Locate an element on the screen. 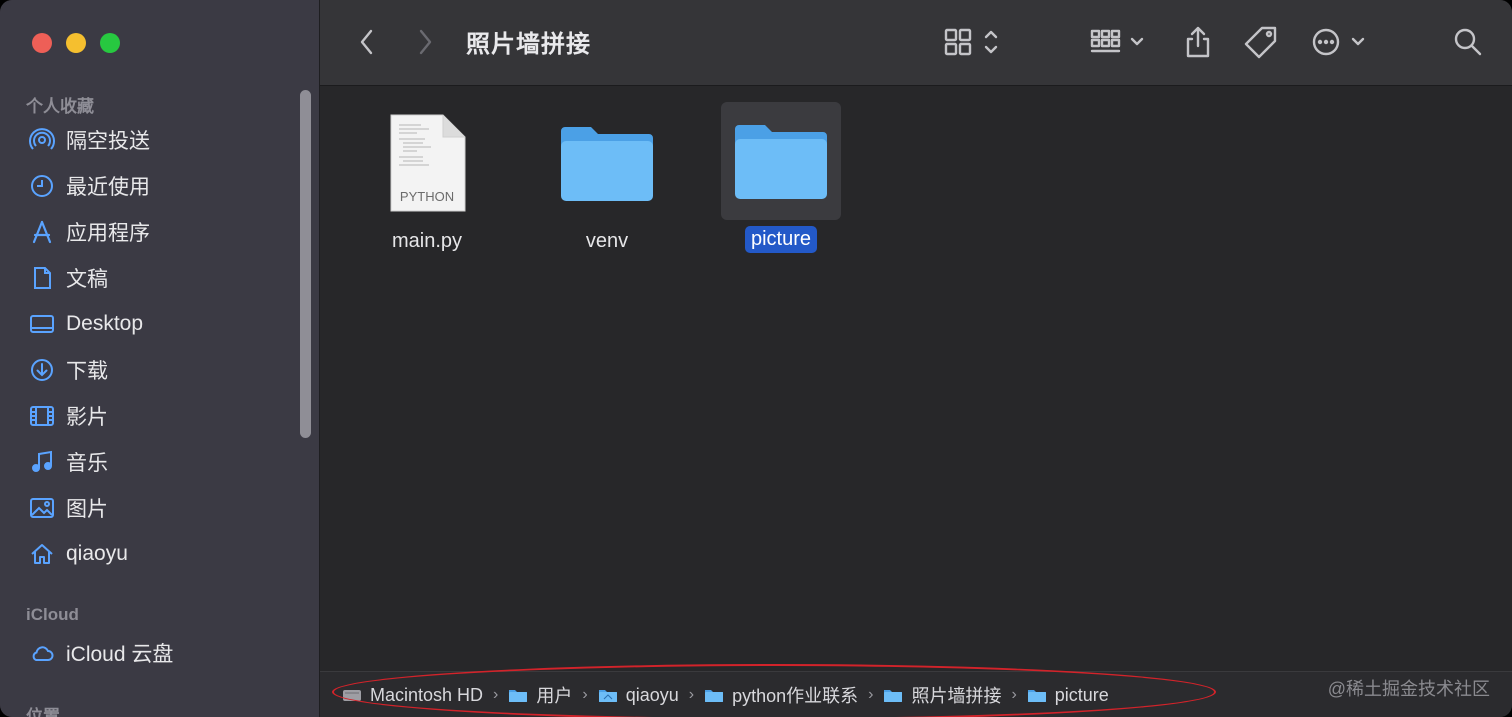 The image size is (1512, 717). airdrop-icon is located at coordinates (42, 140).